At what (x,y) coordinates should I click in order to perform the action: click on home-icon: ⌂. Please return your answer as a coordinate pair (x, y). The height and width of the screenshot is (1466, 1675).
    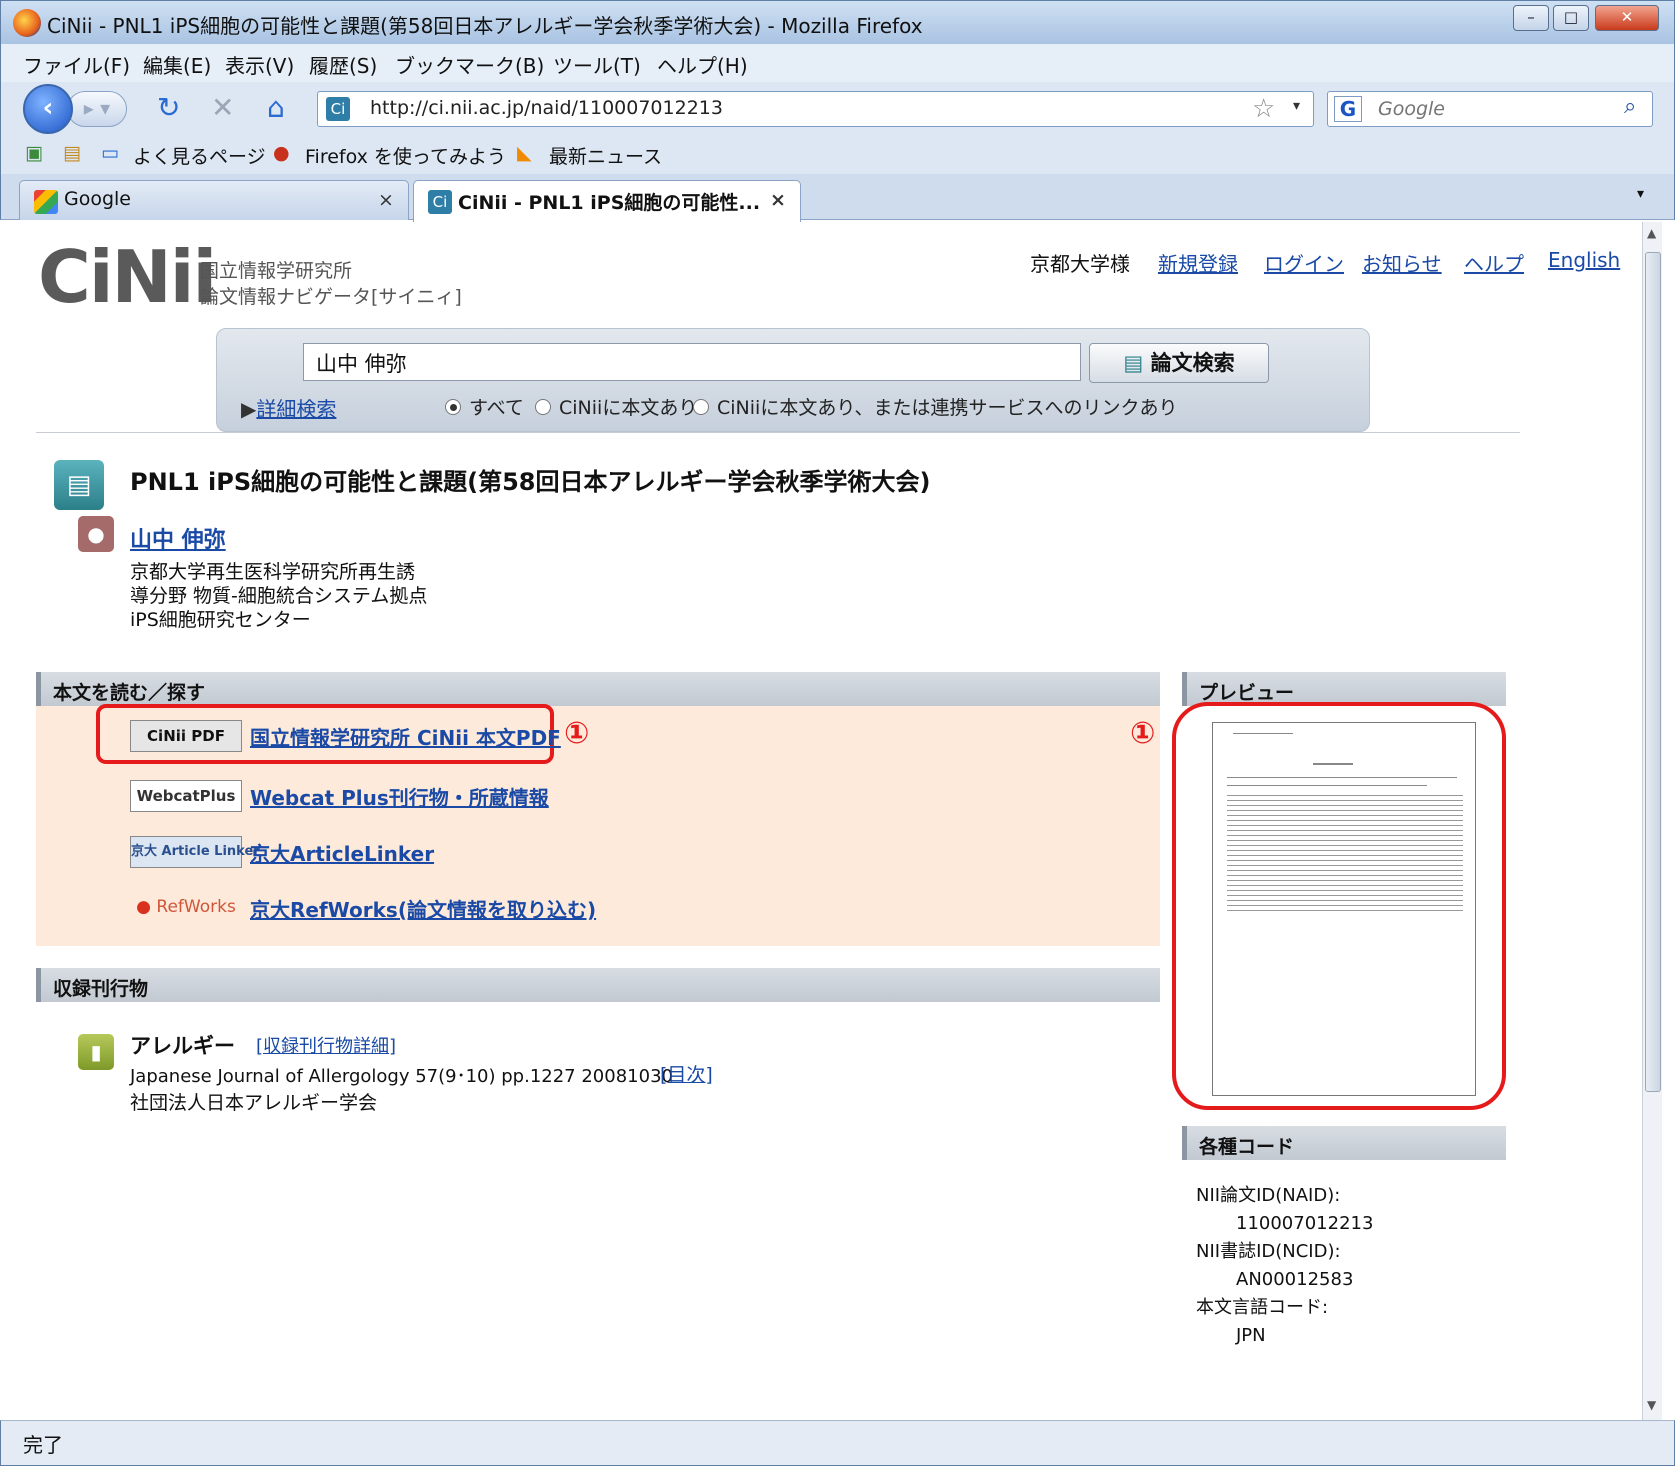
    Looking at the image, I should click on (276, 108).